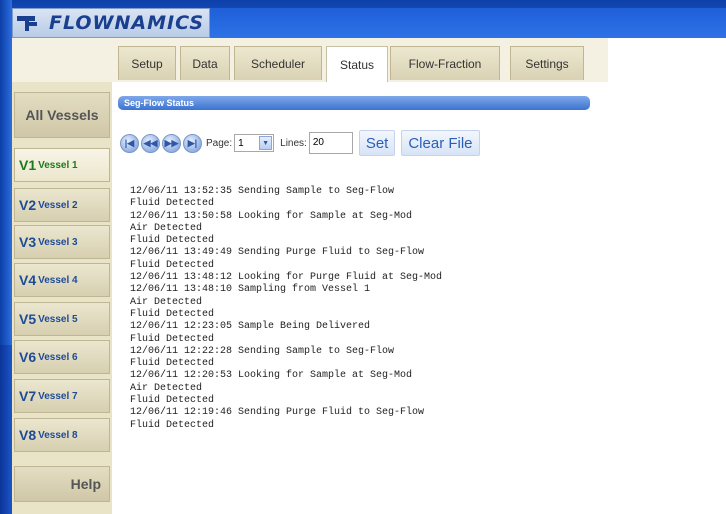  Describe the element at coordinates (62, 115) in the screenshot. I see `all-vessels-button: All Vessels` at that location.